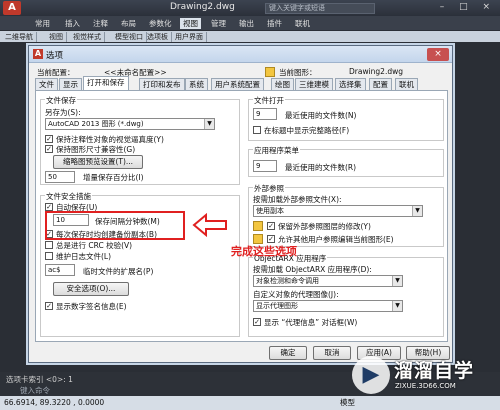 The width and height of the screenshot is (500, 410). What do you see at coordinates (380, 84) in the screenshot?
I see `tab-profiles: 配置` at bounding box center [380, 84].